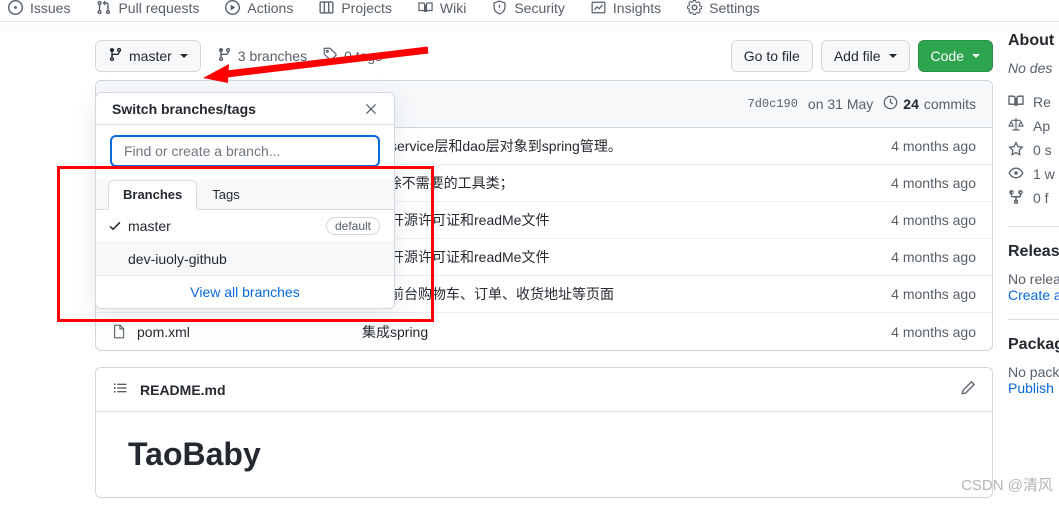  I want to click on nav-item-label: Settings, so click(734, 8).